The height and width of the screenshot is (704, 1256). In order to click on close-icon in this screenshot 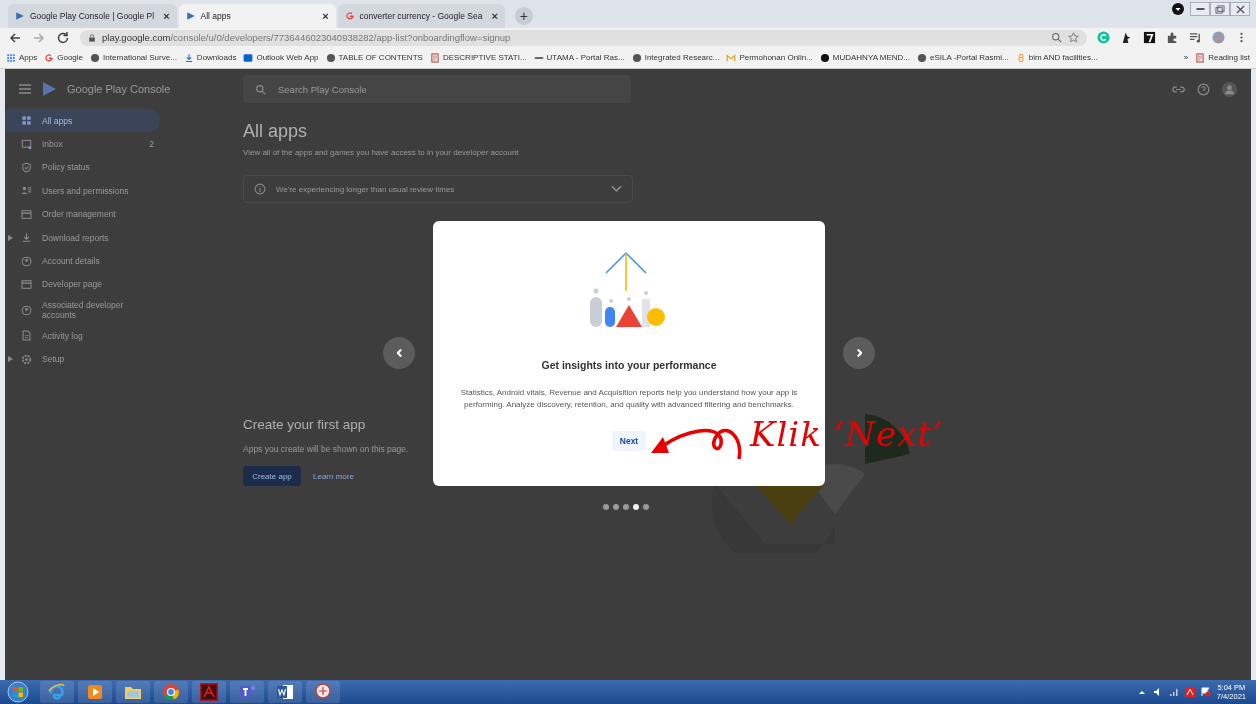, I will do `click(1240, 9)`.